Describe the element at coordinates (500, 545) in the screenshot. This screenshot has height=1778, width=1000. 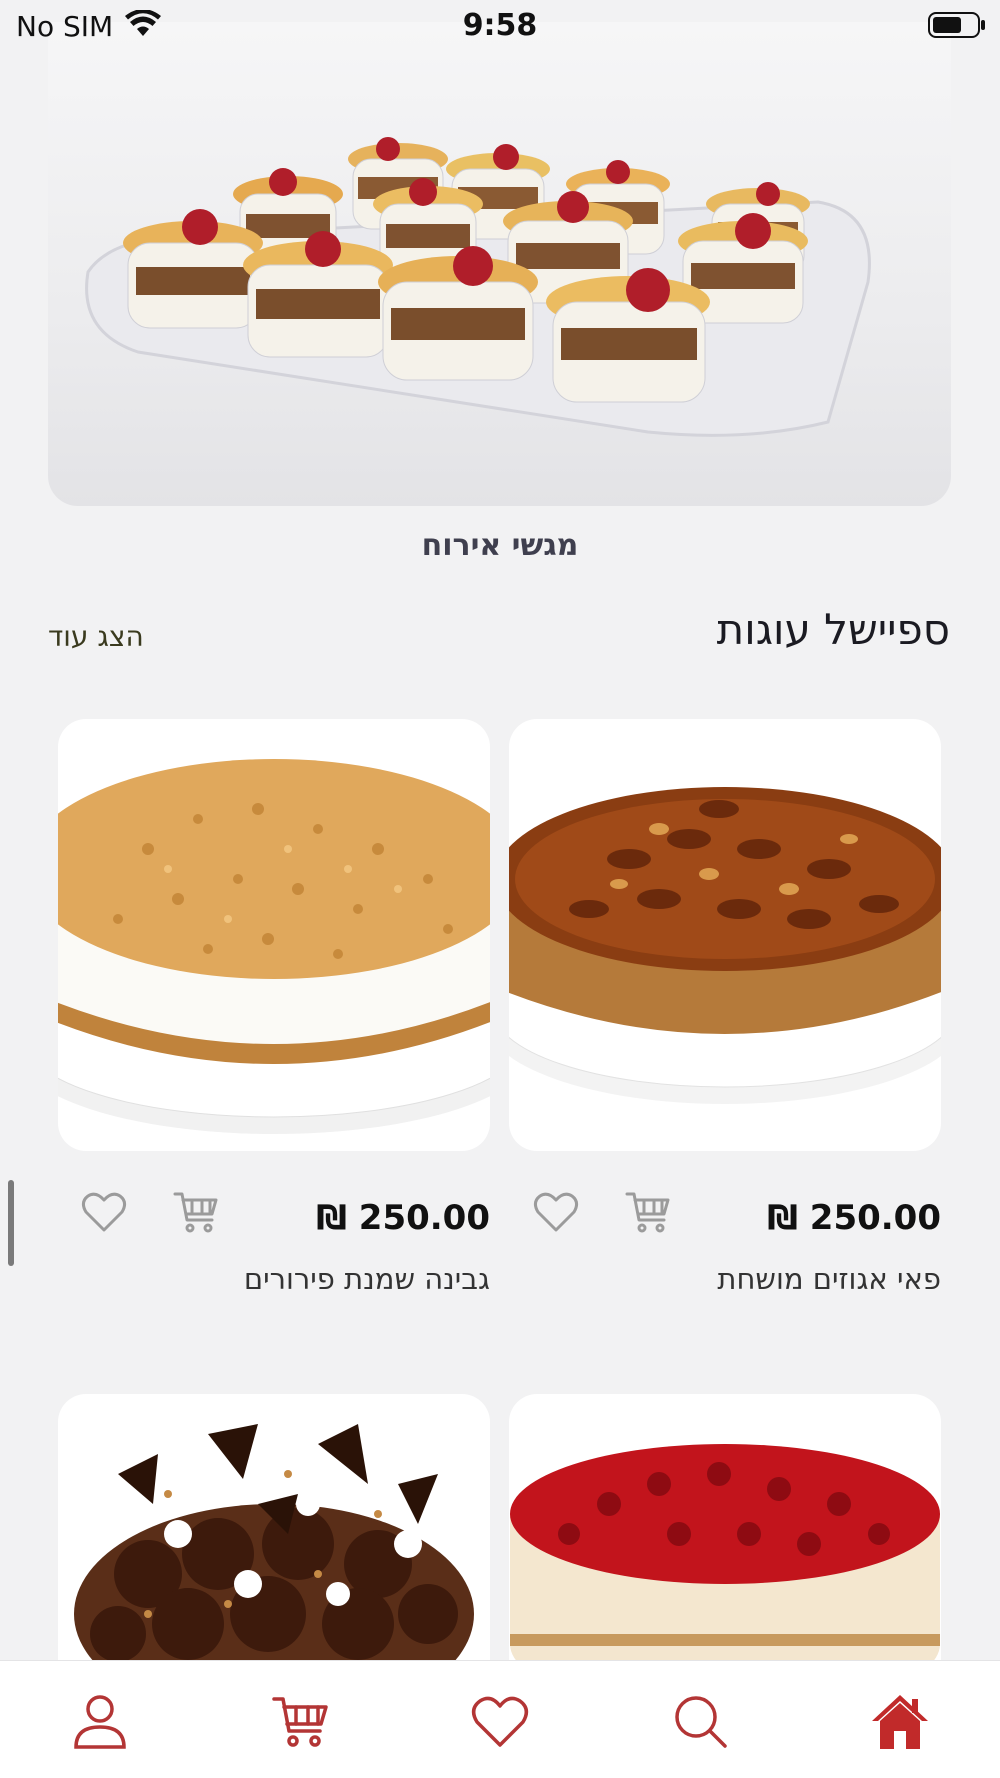
I see `hero-category-title: מגשי אירוח` at that location.